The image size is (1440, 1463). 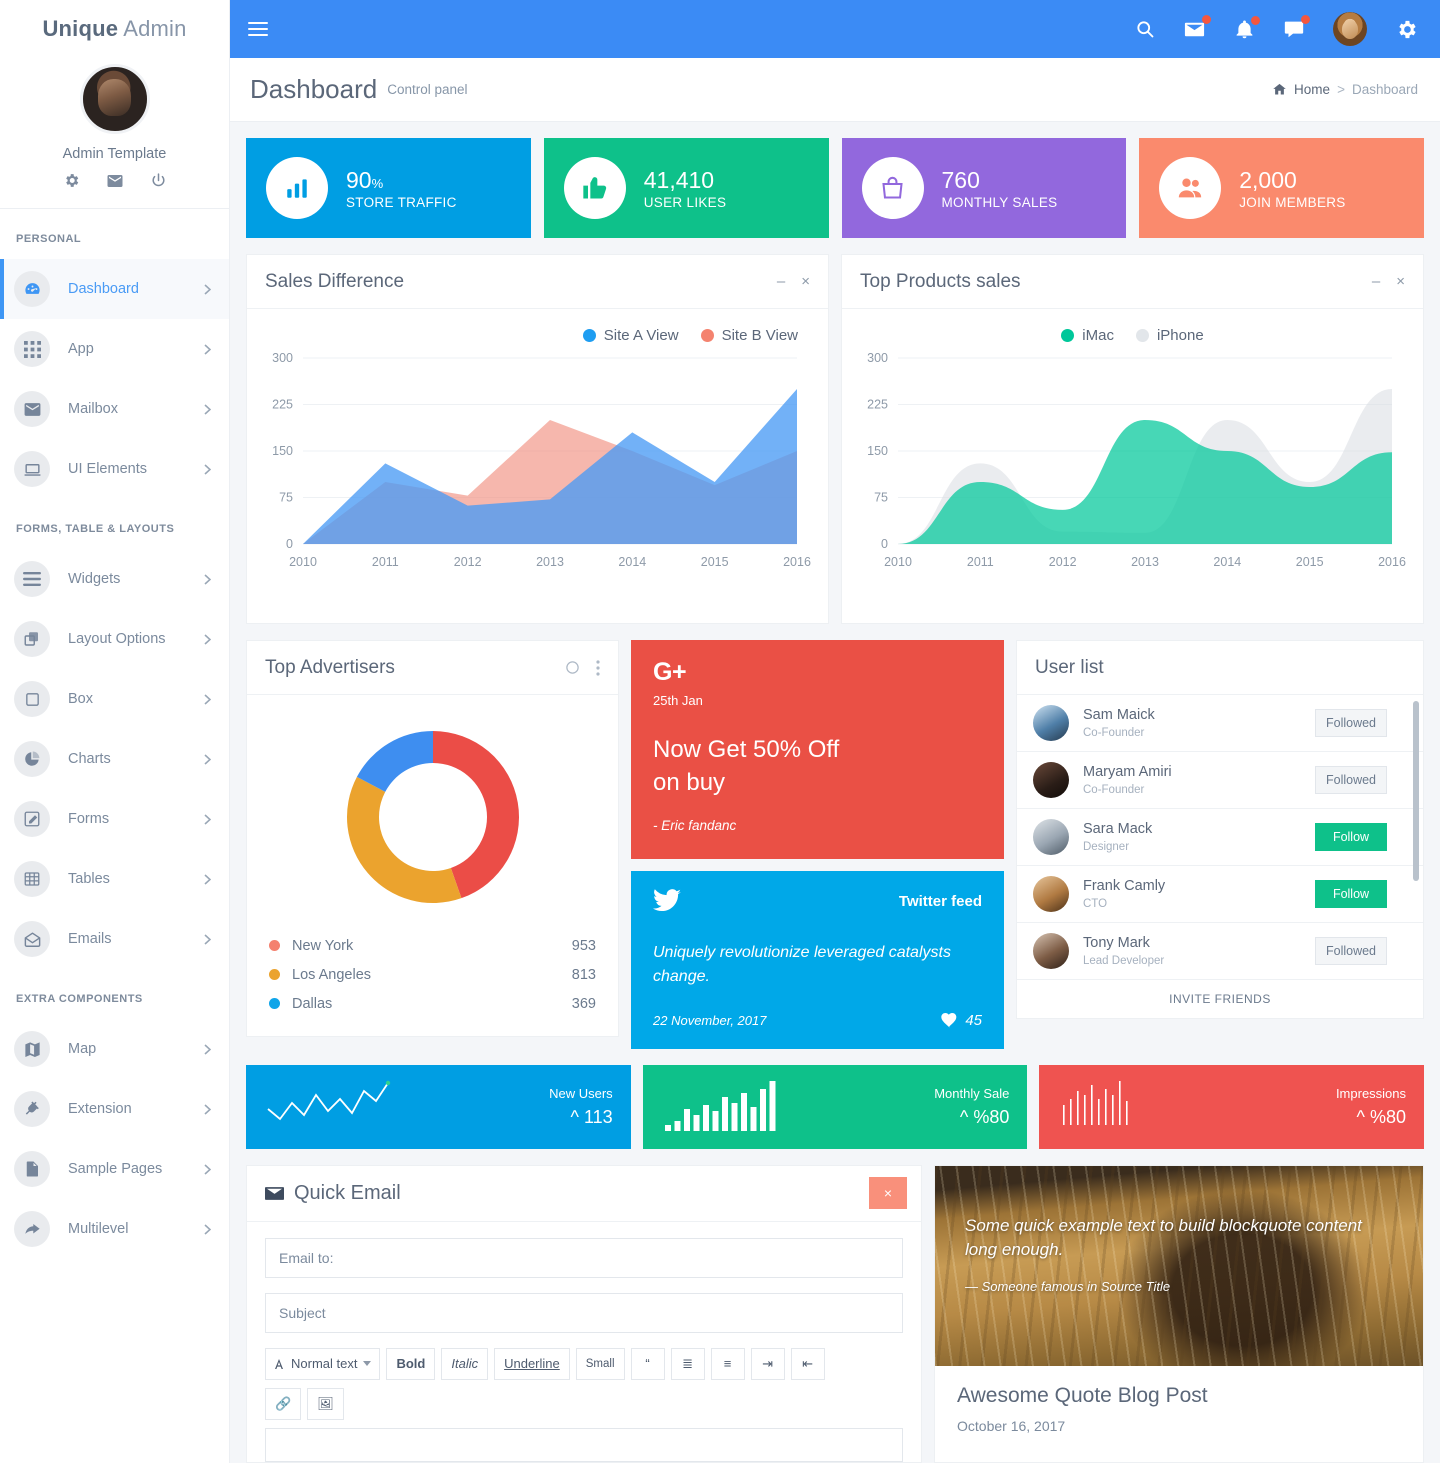 I want to click on products-chart: 0 75 150 225 300 2010 2011 2012 2013 2014 2015 2016, so click(x=1132, y=462).